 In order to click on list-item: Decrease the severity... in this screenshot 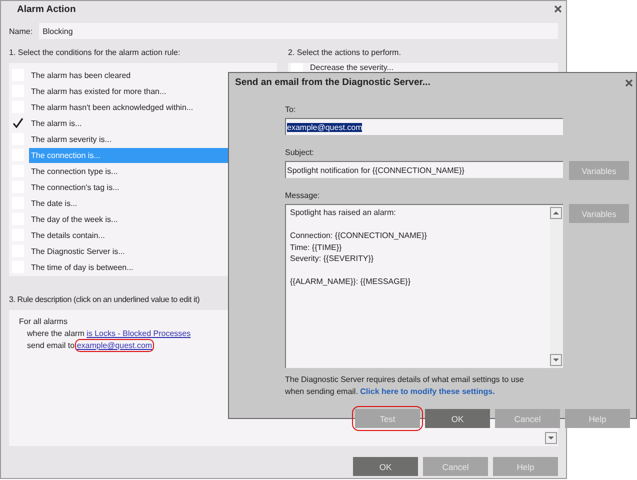, I will do `click(433, 68)`.